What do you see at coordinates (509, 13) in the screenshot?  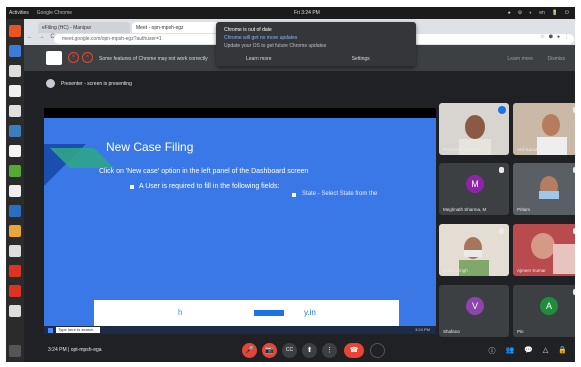 I see `network-icon: ●` at bounding box center [509, 13].